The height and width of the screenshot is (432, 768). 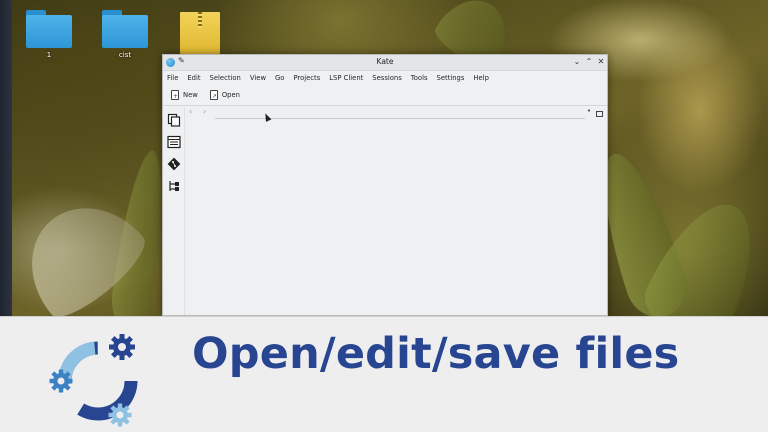 I want to click on side-panel-bar, so click(x=174, y=211).